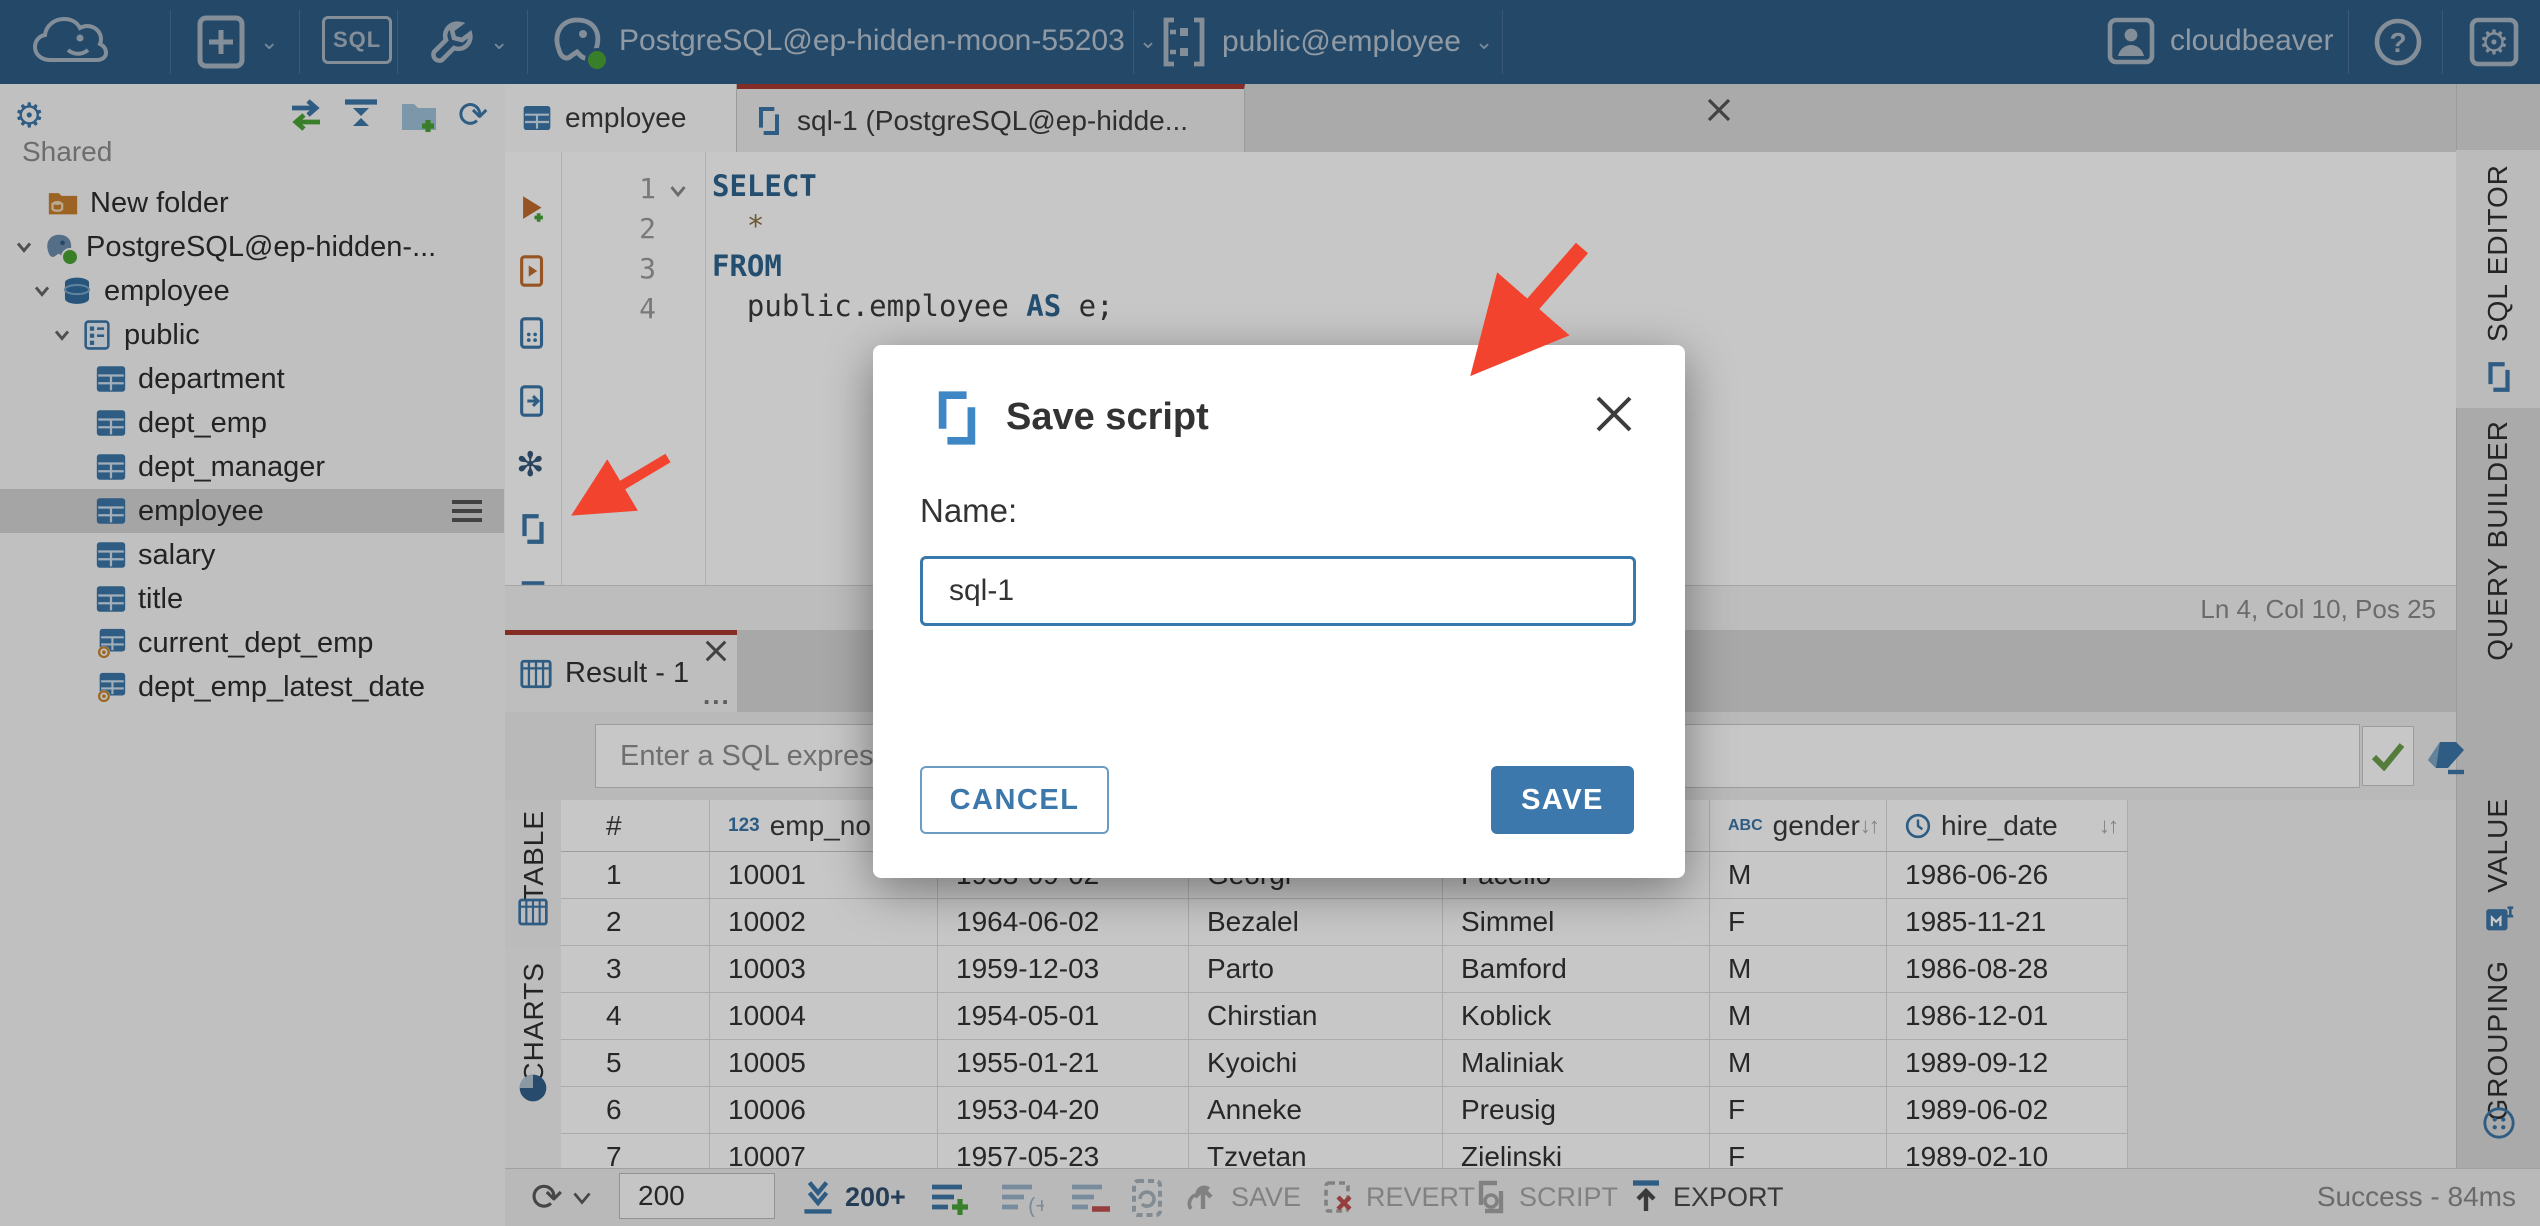  I want to click on close-dialog-icon, so click(1614, 414).